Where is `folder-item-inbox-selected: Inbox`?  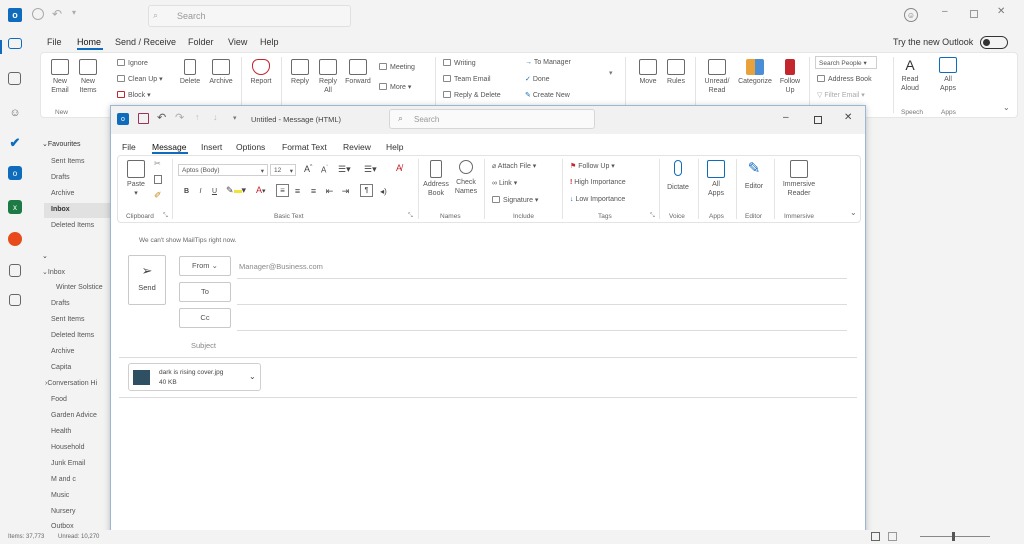
folder-item-inbox-selected: Inbox is located at coordinates (60, 209).